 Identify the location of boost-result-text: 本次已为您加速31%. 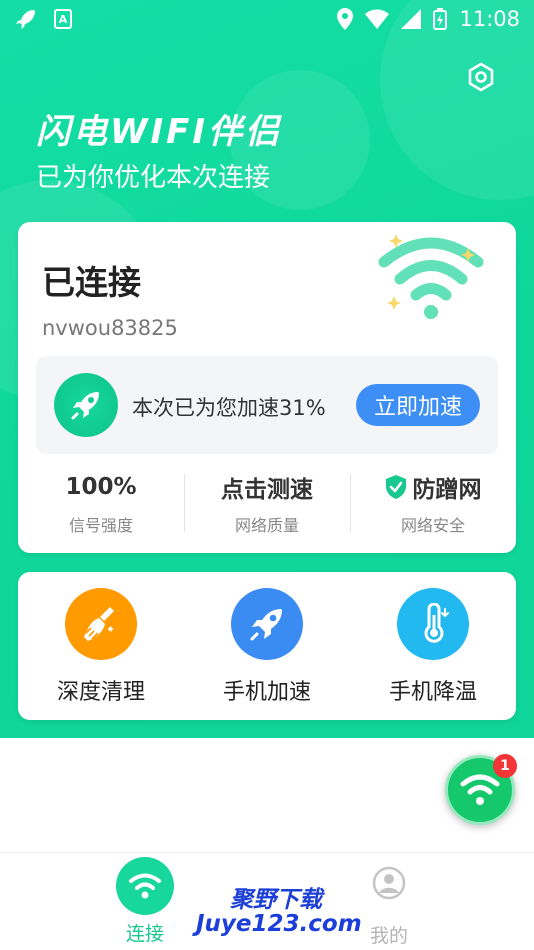
(229, 408).